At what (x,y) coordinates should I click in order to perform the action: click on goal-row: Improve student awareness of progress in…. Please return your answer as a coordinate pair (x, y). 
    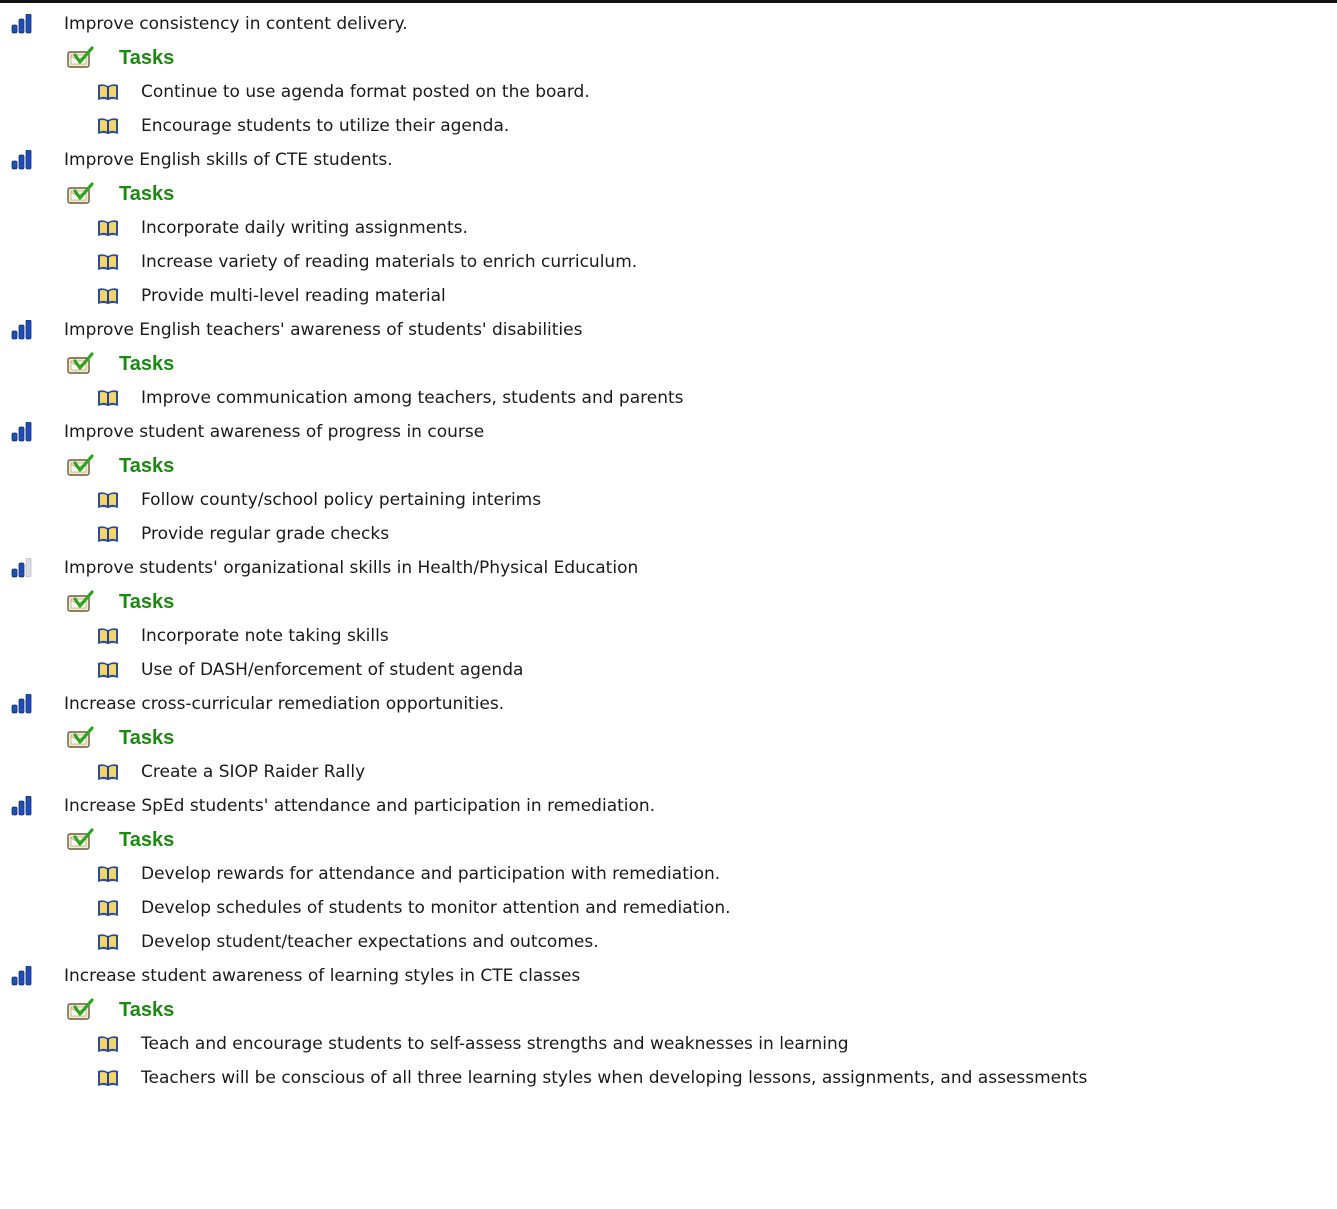
    Looking at the image, I should click on (668, 432).